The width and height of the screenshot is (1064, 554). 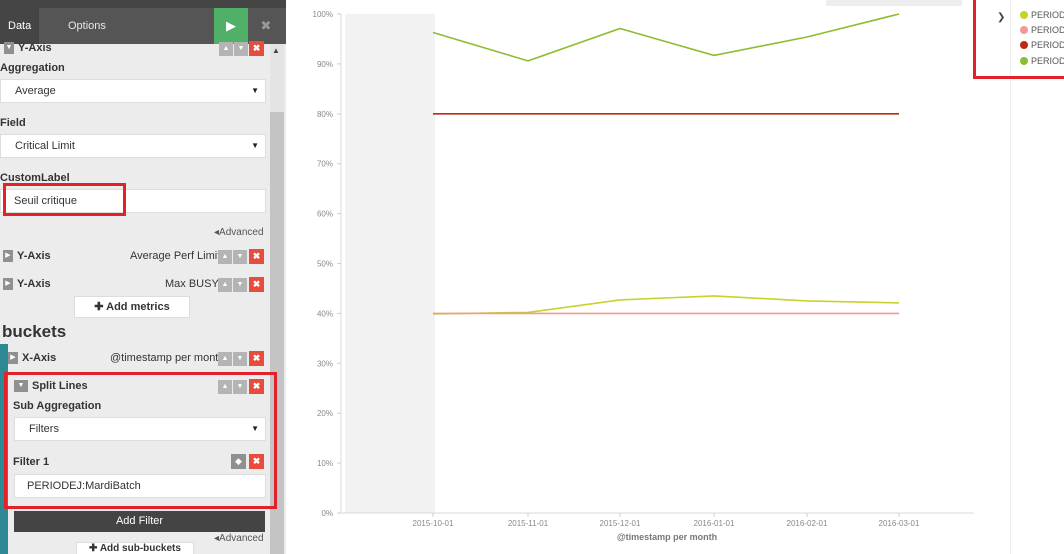 I want to click on y-tick-label: 40%, so click(x=325, y=313).